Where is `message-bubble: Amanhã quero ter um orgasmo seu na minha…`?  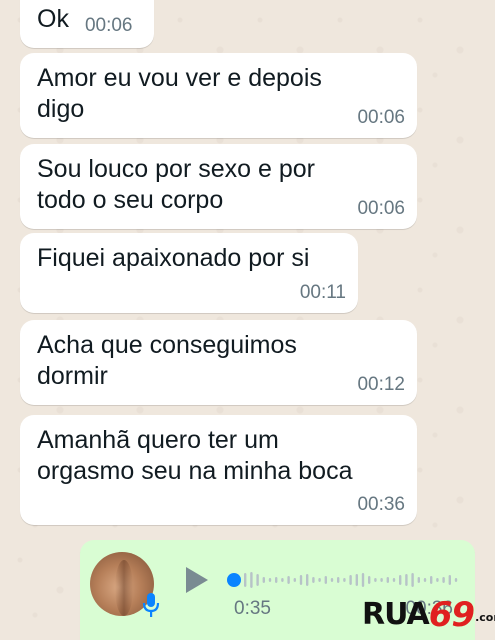
message-bubble: Amanhã quero ter um orgasmo seu na minha… is located at coordinates (218, 470).